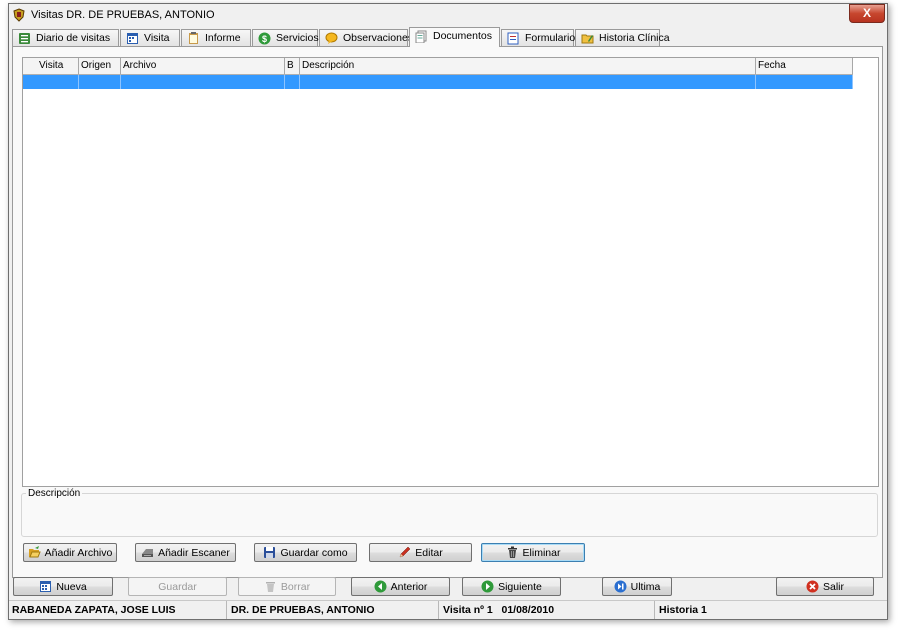  What do you see at coordinates (487, 586) in the screenshot?
I see `arrow-right-icon` at bounding box center [487, 586].